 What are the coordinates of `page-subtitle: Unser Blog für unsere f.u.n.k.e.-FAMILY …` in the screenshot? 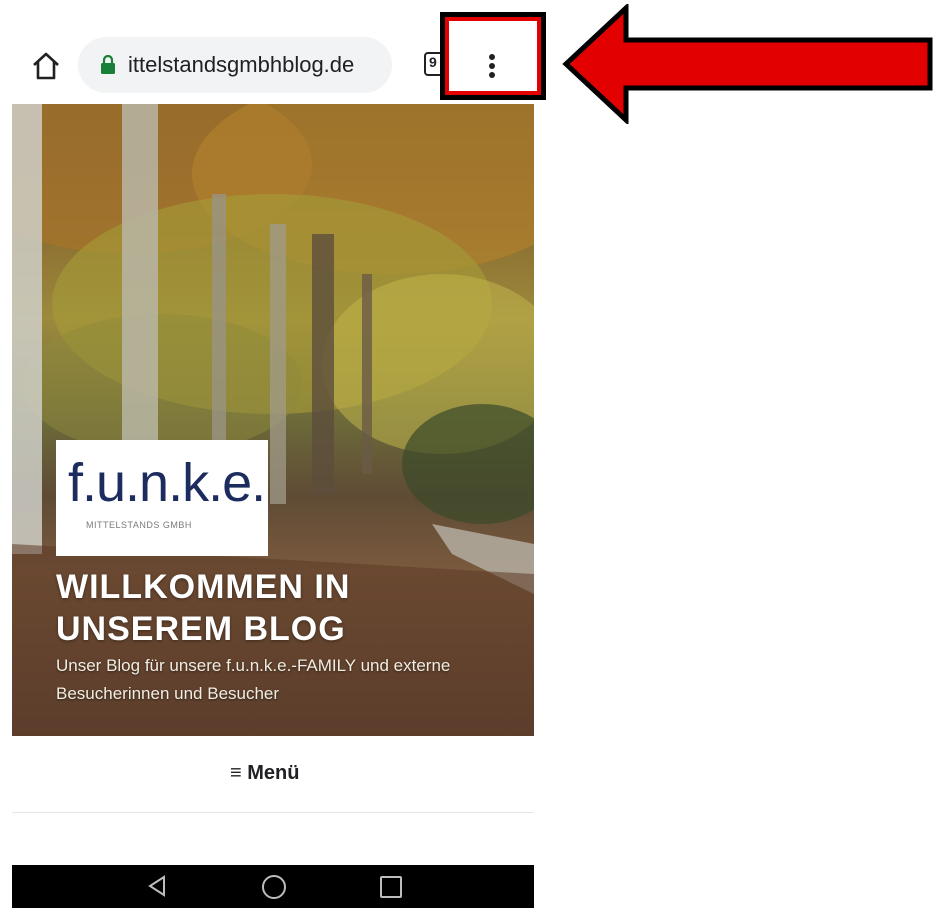 It's located at (253, 679).